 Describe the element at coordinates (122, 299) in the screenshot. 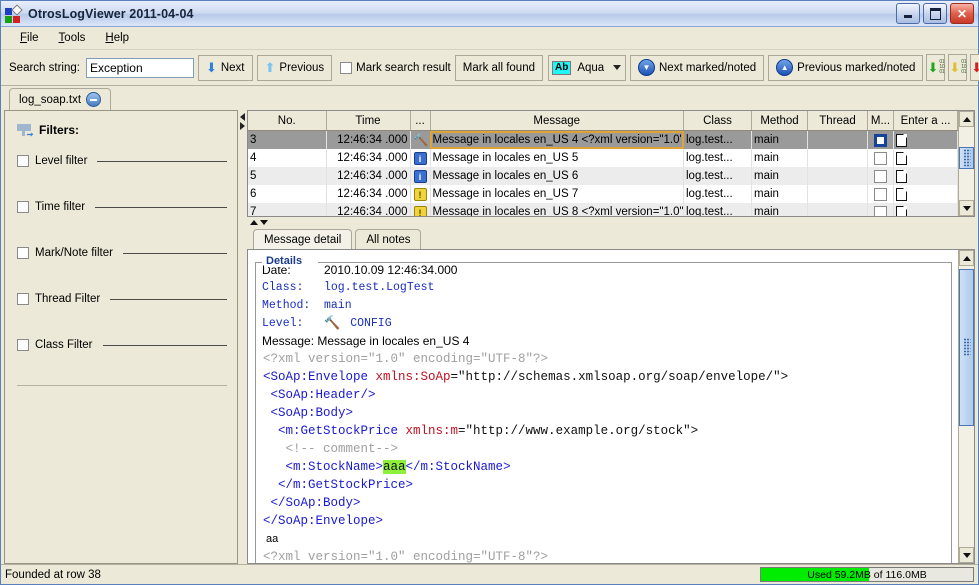

I see `filter-thread: Thread Filter` at that location.